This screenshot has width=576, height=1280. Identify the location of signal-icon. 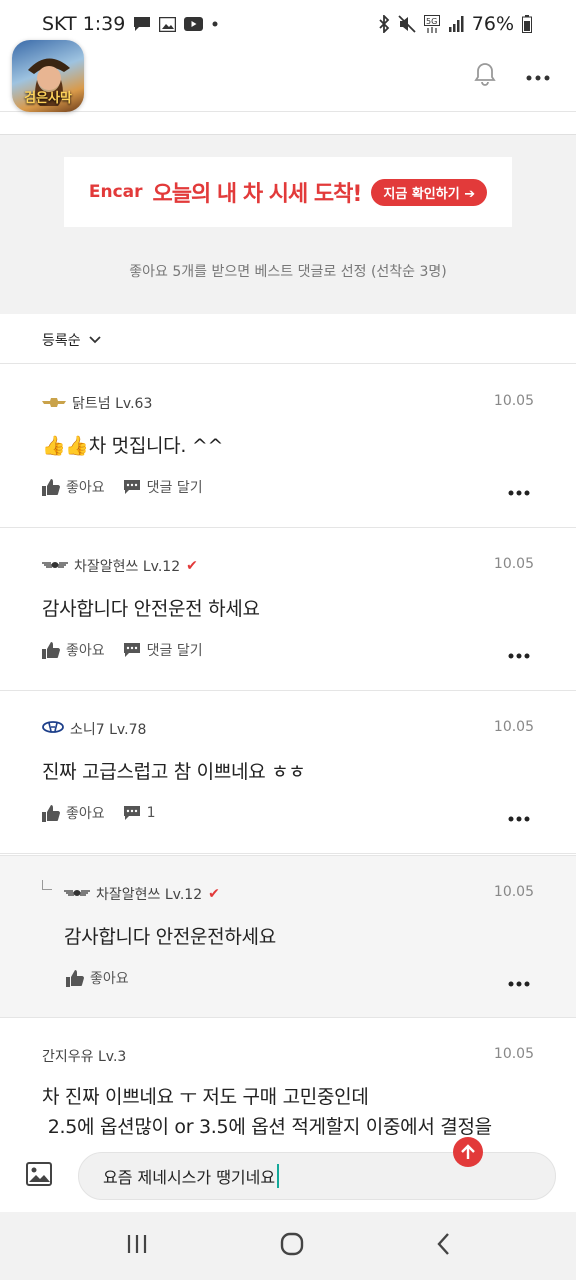
(456, 24).